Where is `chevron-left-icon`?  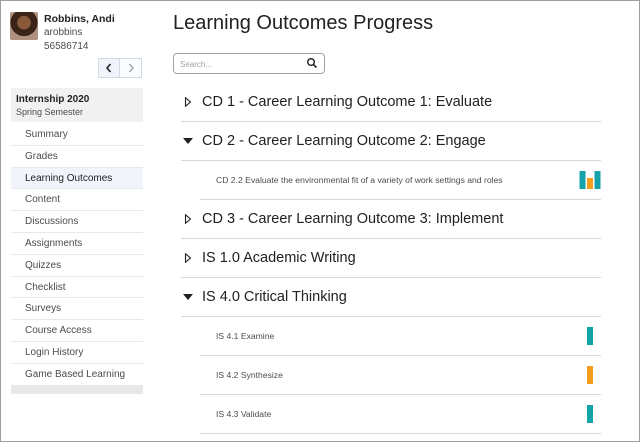 chevron-left-icon is located at coordinates (108, 68).